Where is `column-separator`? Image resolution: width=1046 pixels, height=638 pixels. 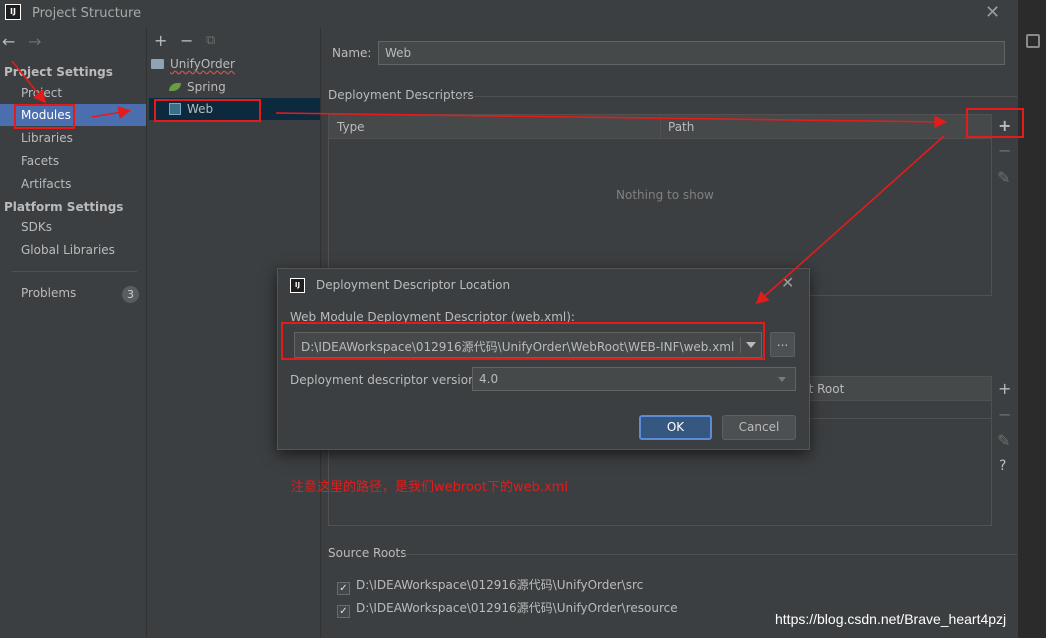
column-separator is located at coordinates (660, 127).